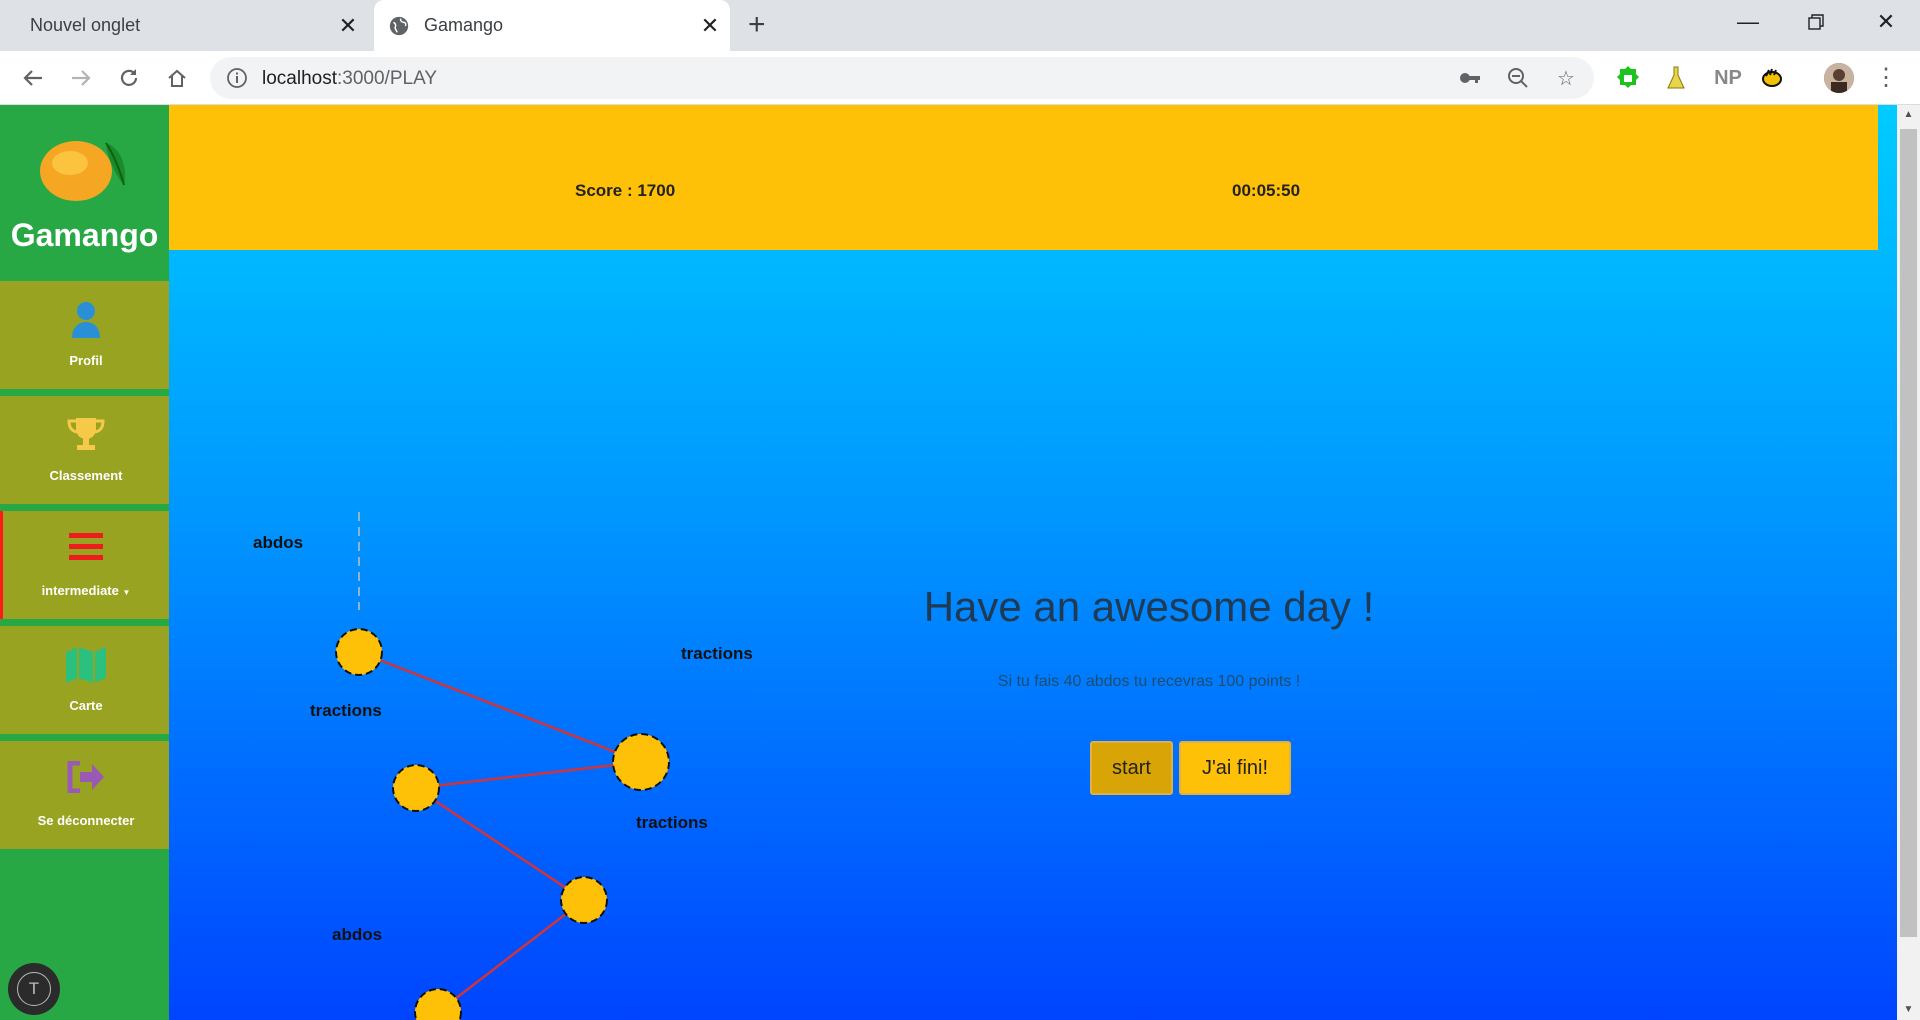  I want to click on trophy-icon, so click(86, 434).